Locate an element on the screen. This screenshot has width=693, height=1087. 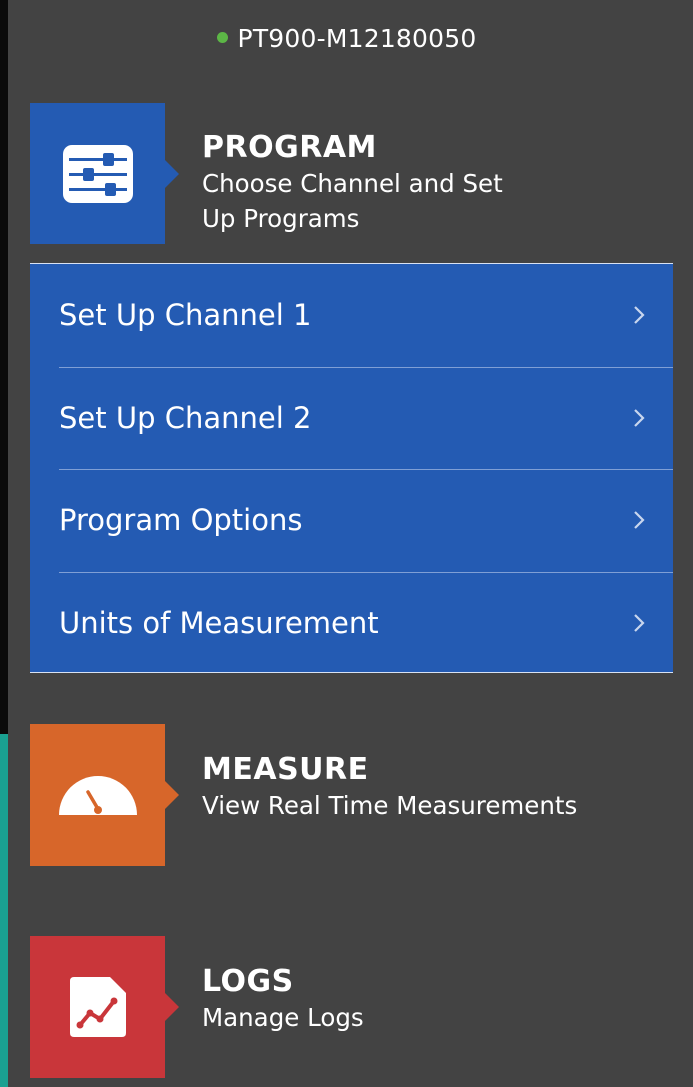
measure-title: MEASURE is located at coordinates (285, 769).